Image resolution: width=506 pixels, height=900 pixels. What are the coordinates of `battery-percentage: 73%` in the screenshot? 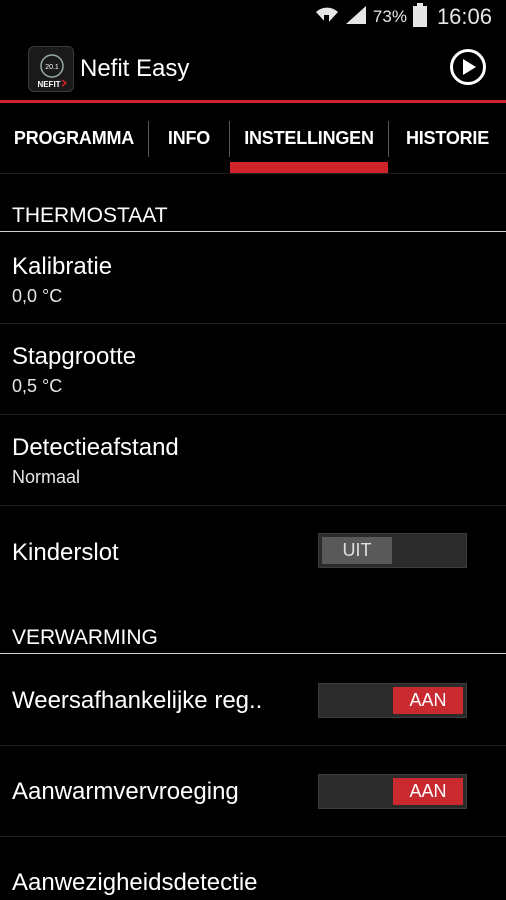 It's located at (389, 16).